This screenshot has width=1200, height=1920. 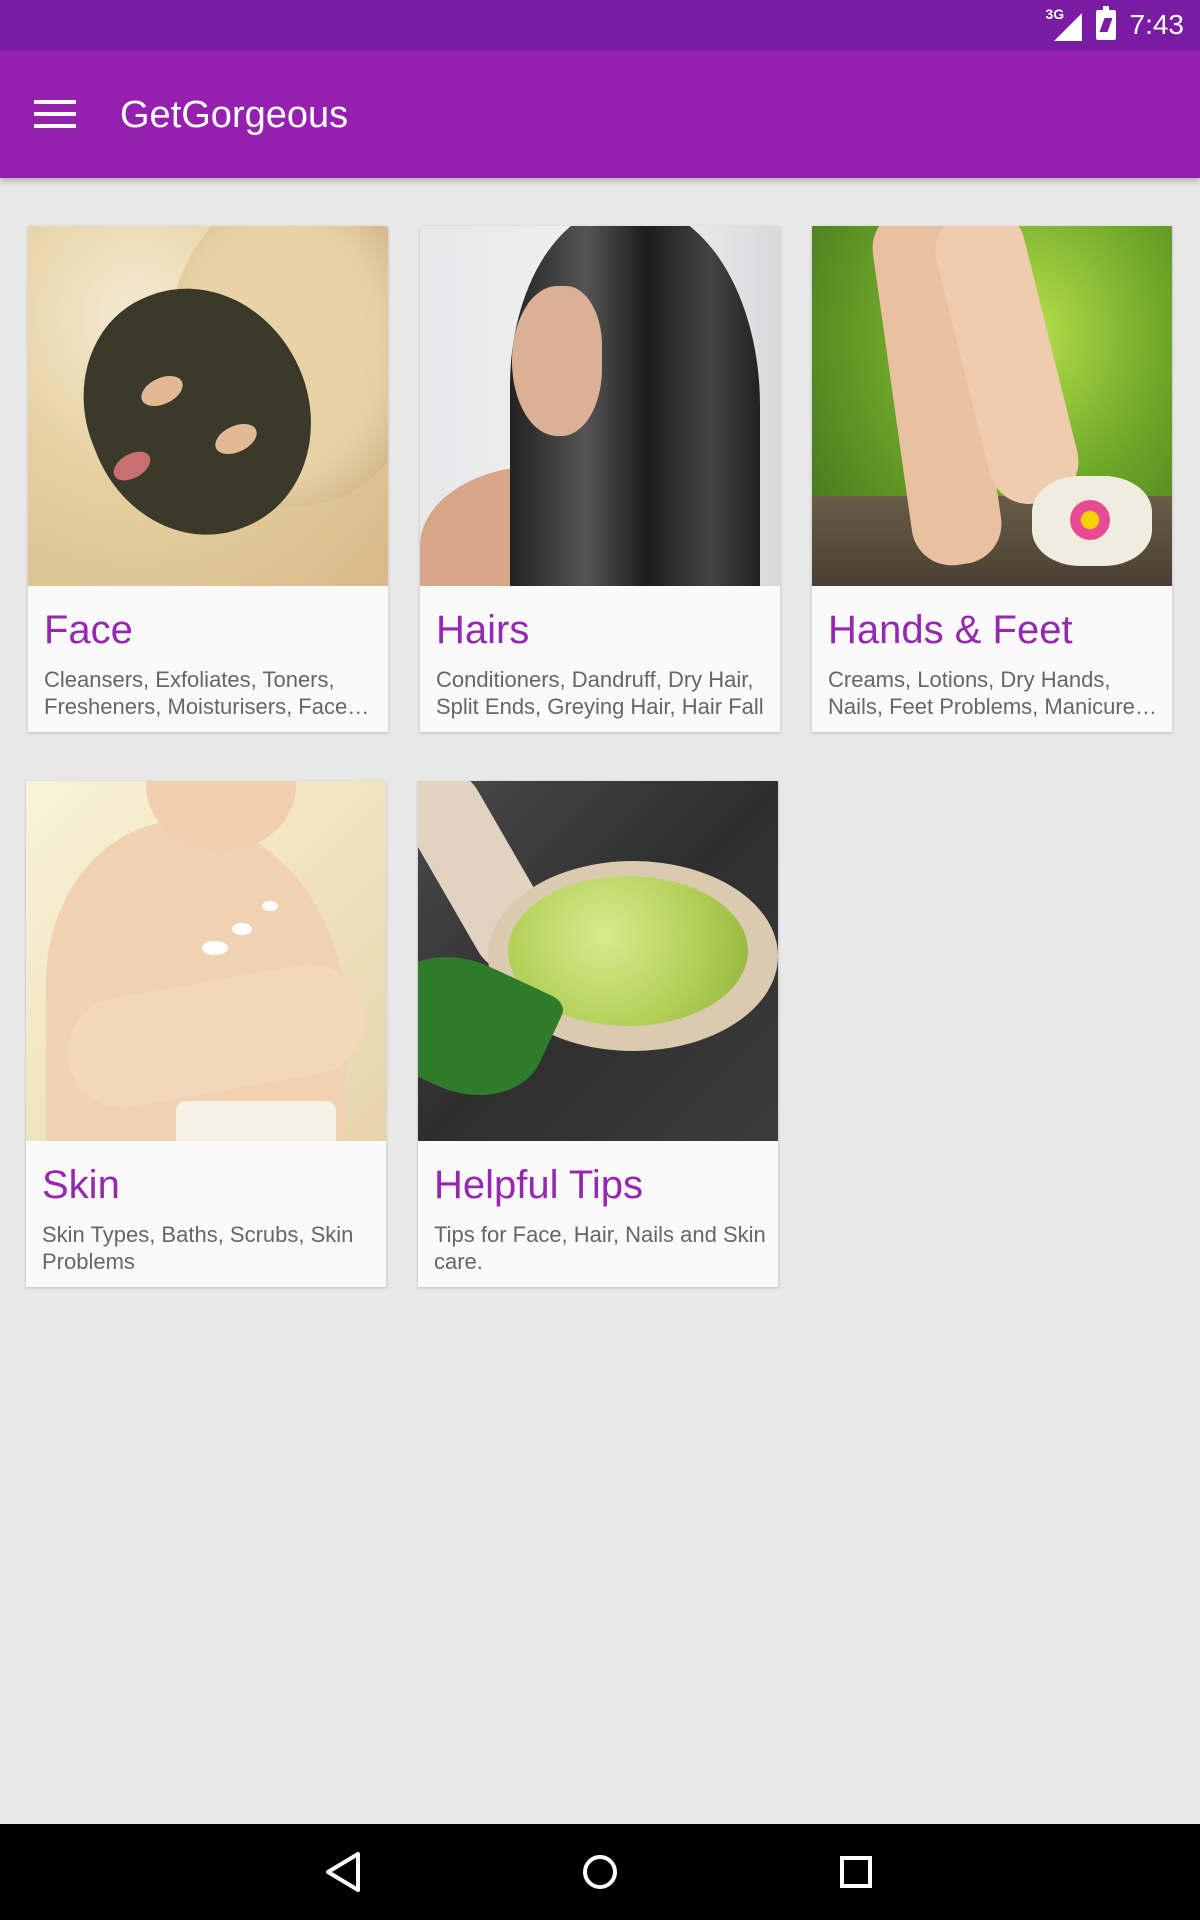 What do you see at coordinates (856, 1872) in the screenshot?
I see `recents-square-icon` at bounding box center [856, 1872].